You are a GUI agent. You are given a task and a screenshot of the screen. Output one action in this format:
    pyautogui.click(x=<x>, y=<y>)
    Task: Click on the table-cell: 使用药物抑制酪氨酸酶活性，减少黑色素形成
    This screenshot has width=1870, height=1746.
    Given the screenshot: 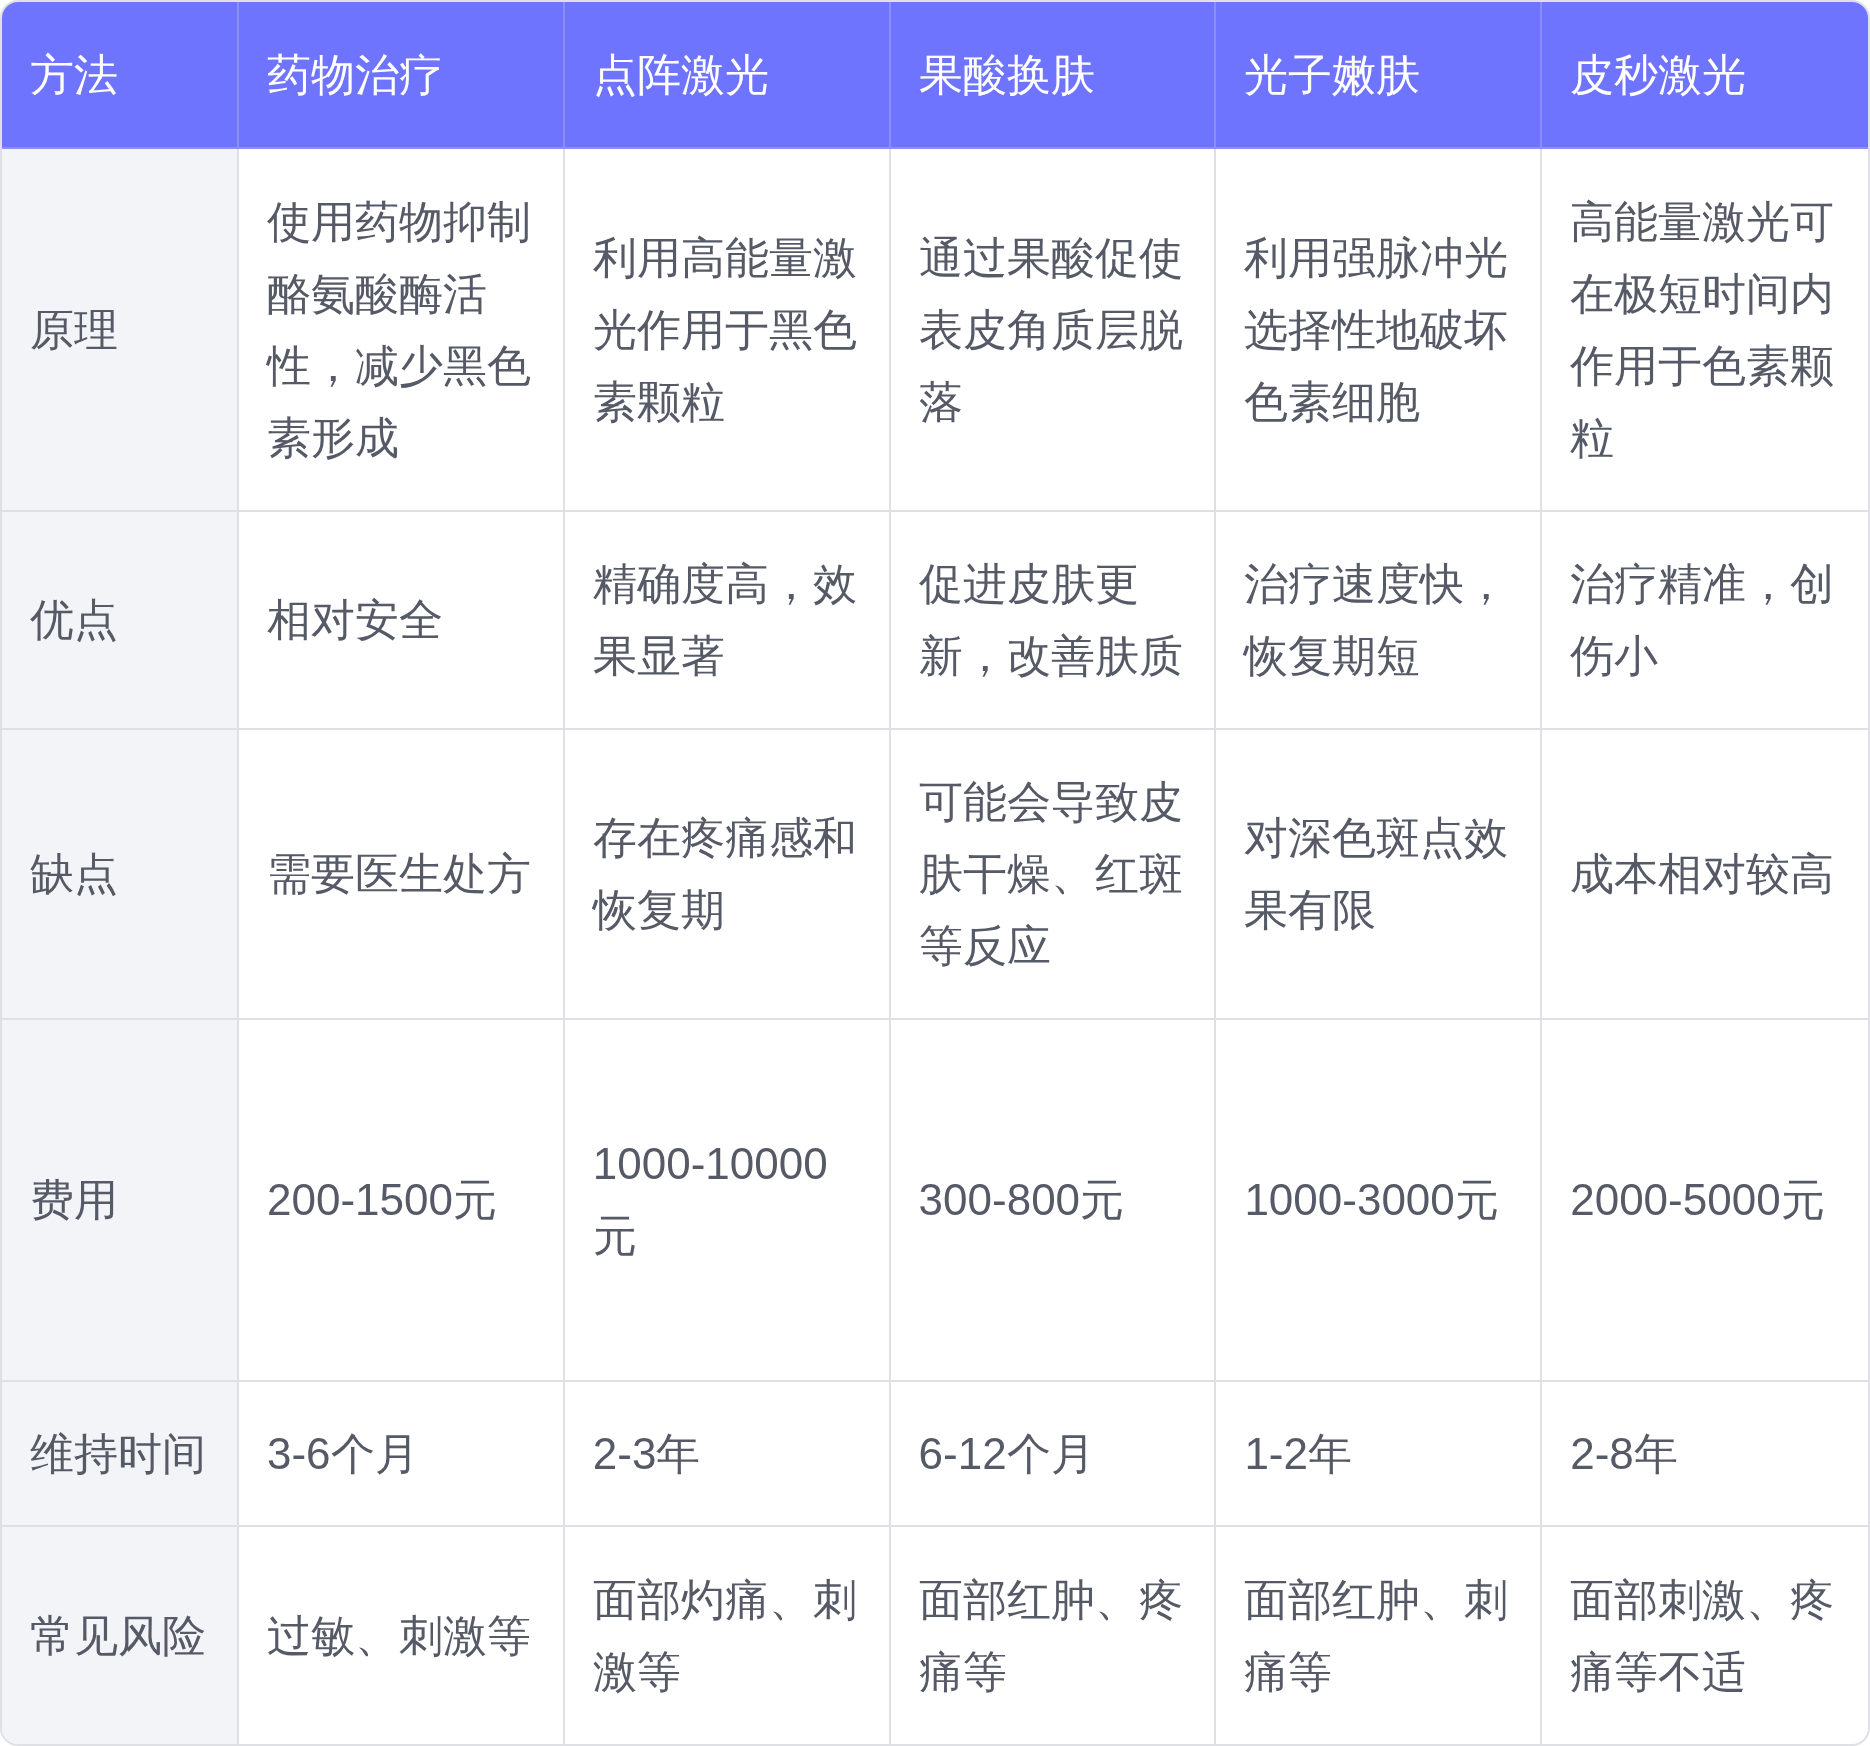 What is the action you would take?
    pyautogui.click(x=402, y=330)
    